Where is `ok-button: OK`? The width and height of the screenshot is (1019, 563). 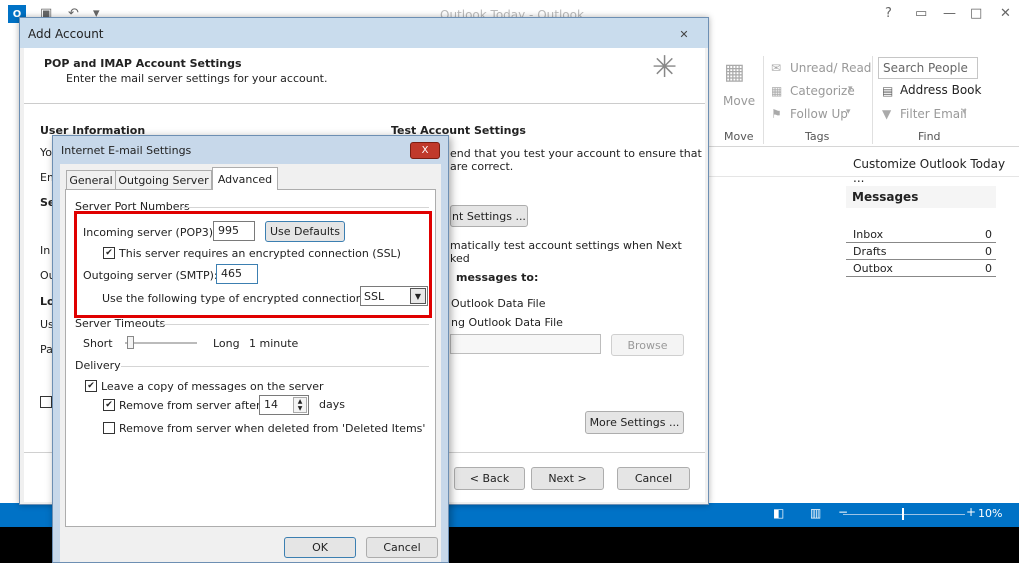 ok-button: OK is located at coordinates (320, 547).